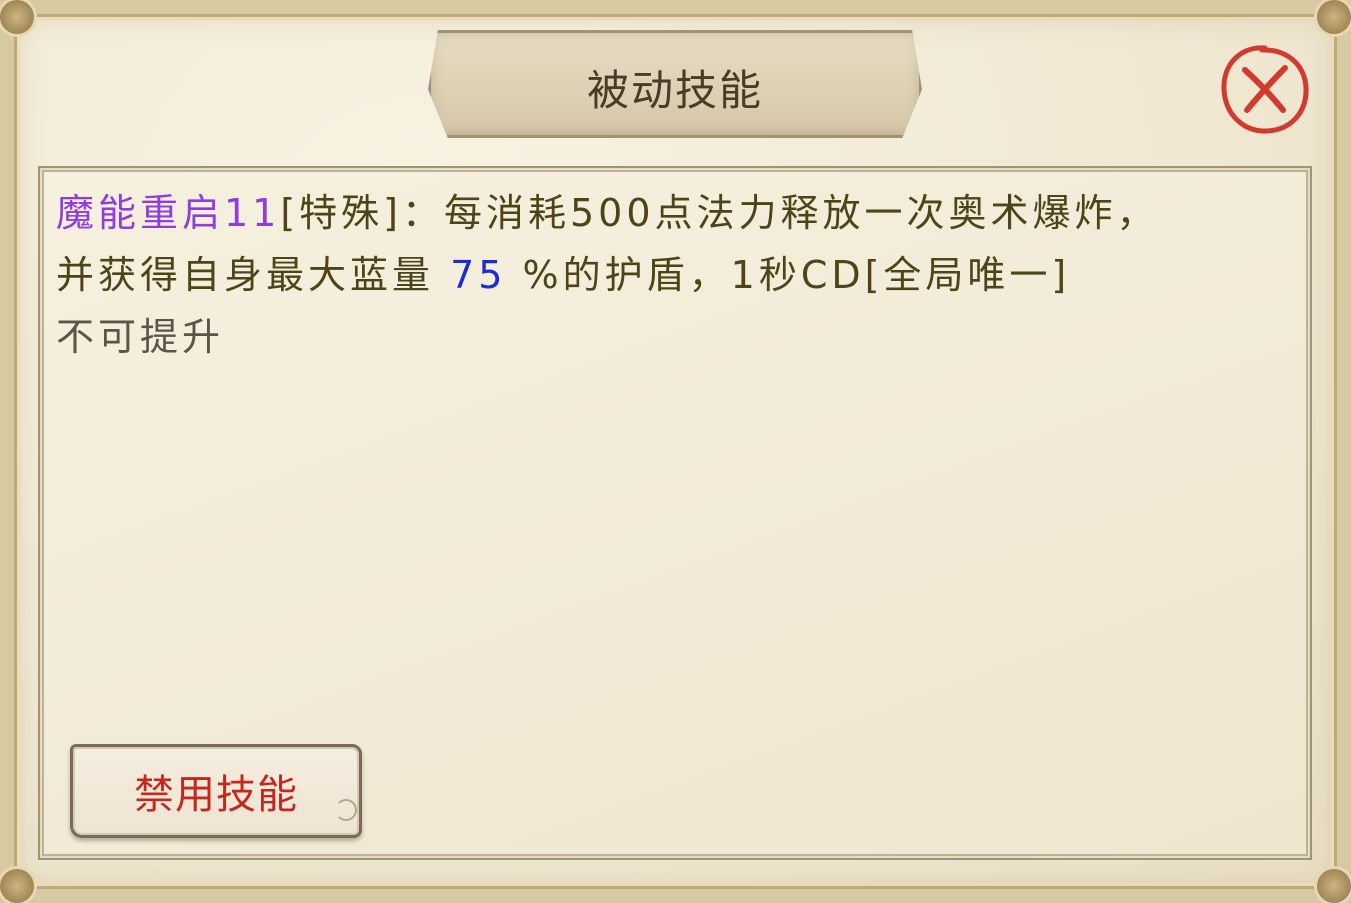 This screenshot has height=903, width=1351. What do you see at coordinates (140, 337) in the screenshot?
I see `upgrade-status: 不可提升` at bounding box center [140, 337].